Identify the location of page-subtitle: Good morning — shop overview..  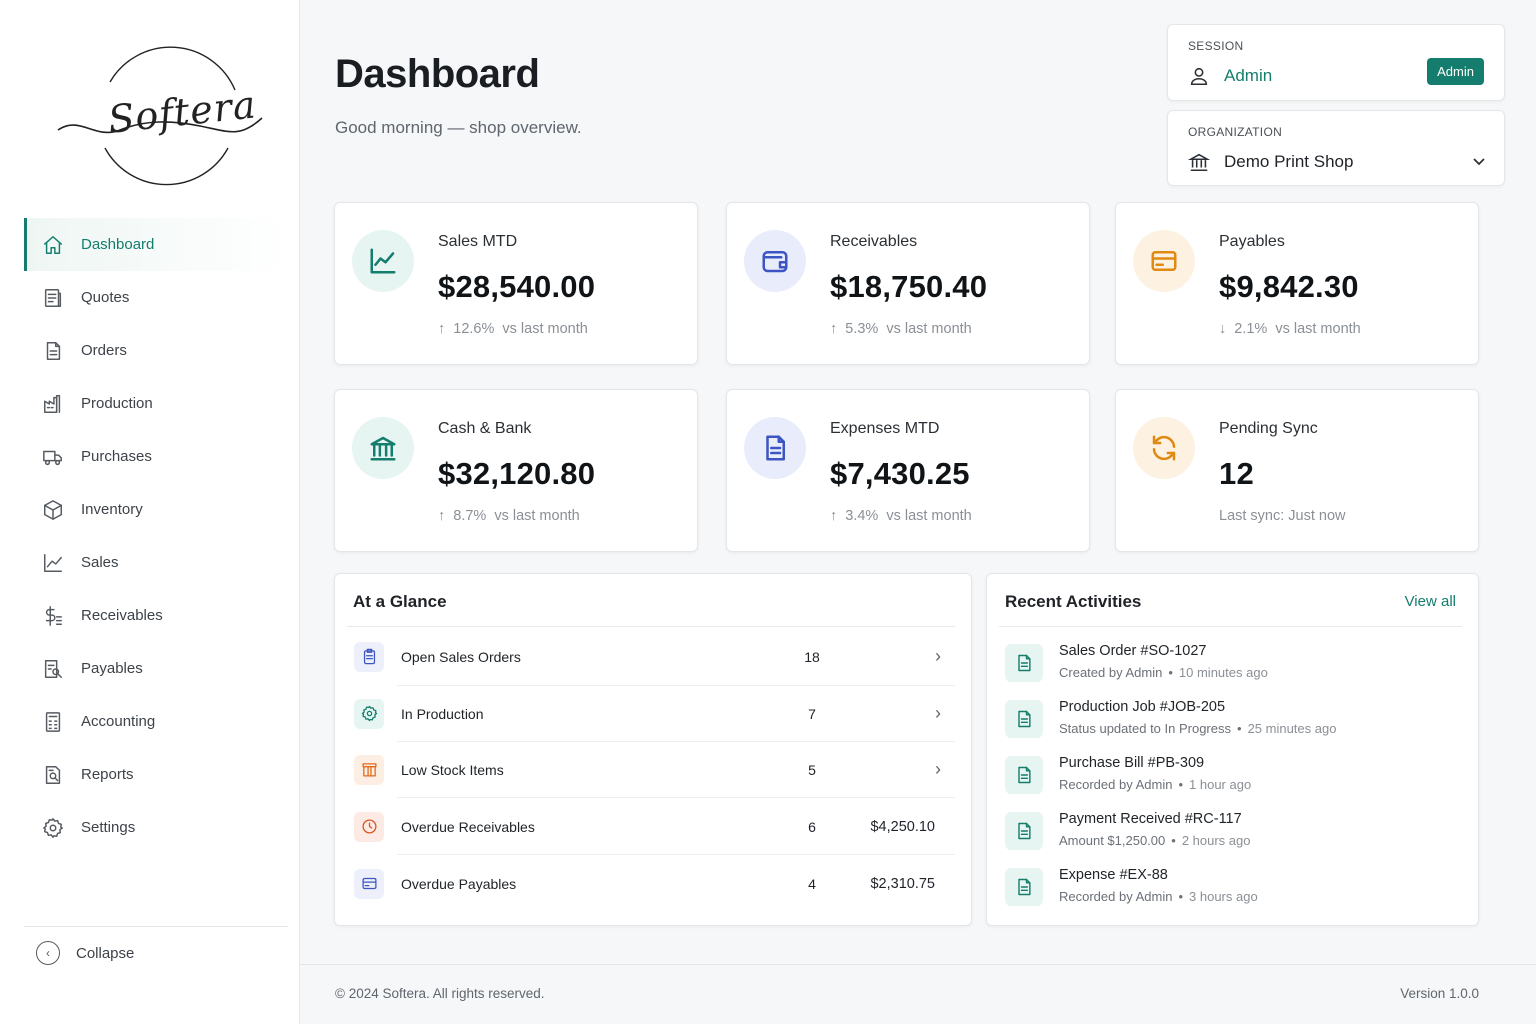
(458, 127).